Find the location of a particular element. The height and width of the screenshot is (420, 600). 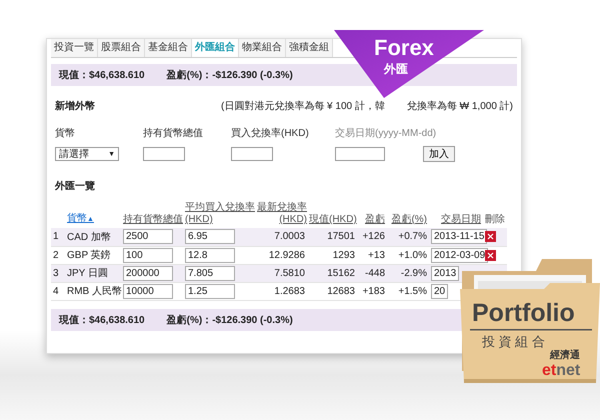

rate-input: 12.8 is located at coordinates (210, 255).